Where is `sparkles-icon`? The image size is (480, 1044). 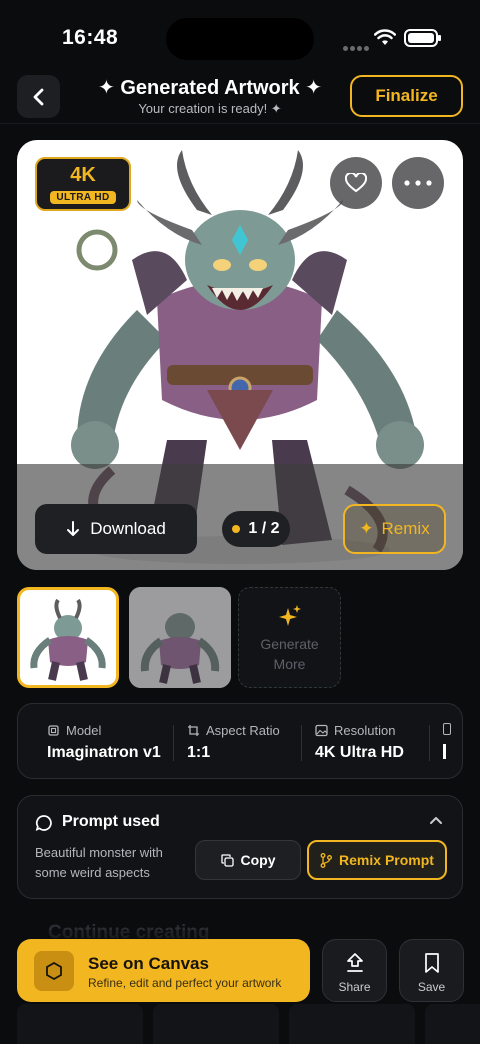 sparkles-icon is located at coordinates (289, 615).